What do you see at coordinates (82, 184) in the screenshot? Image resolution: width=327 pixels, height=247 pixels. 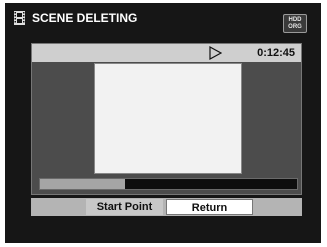 I see `progress-fill` at bounding box center [82, 184].